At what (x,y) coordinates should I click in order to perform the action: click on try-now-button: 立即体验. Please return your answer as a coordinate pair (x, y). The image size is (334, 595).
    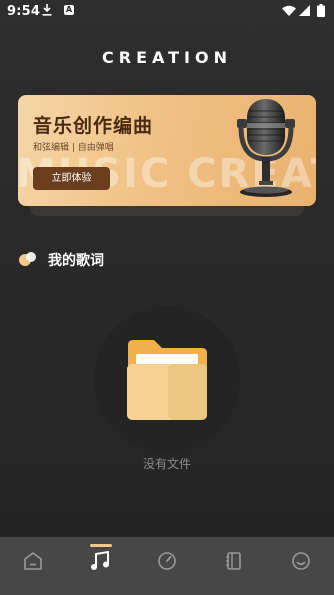
    Looking at the image, I should click on (71, 178).